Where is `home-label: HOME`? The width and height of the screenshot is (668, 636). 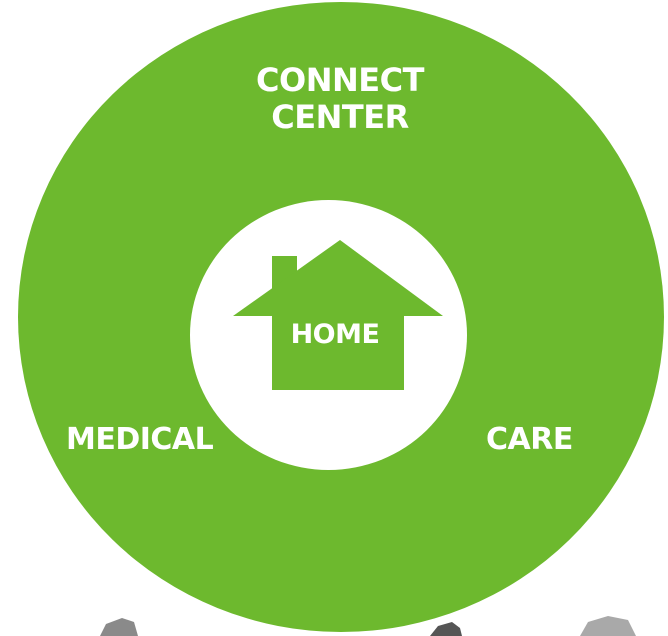 home-label: HOME is located at coordinates (335, 334).